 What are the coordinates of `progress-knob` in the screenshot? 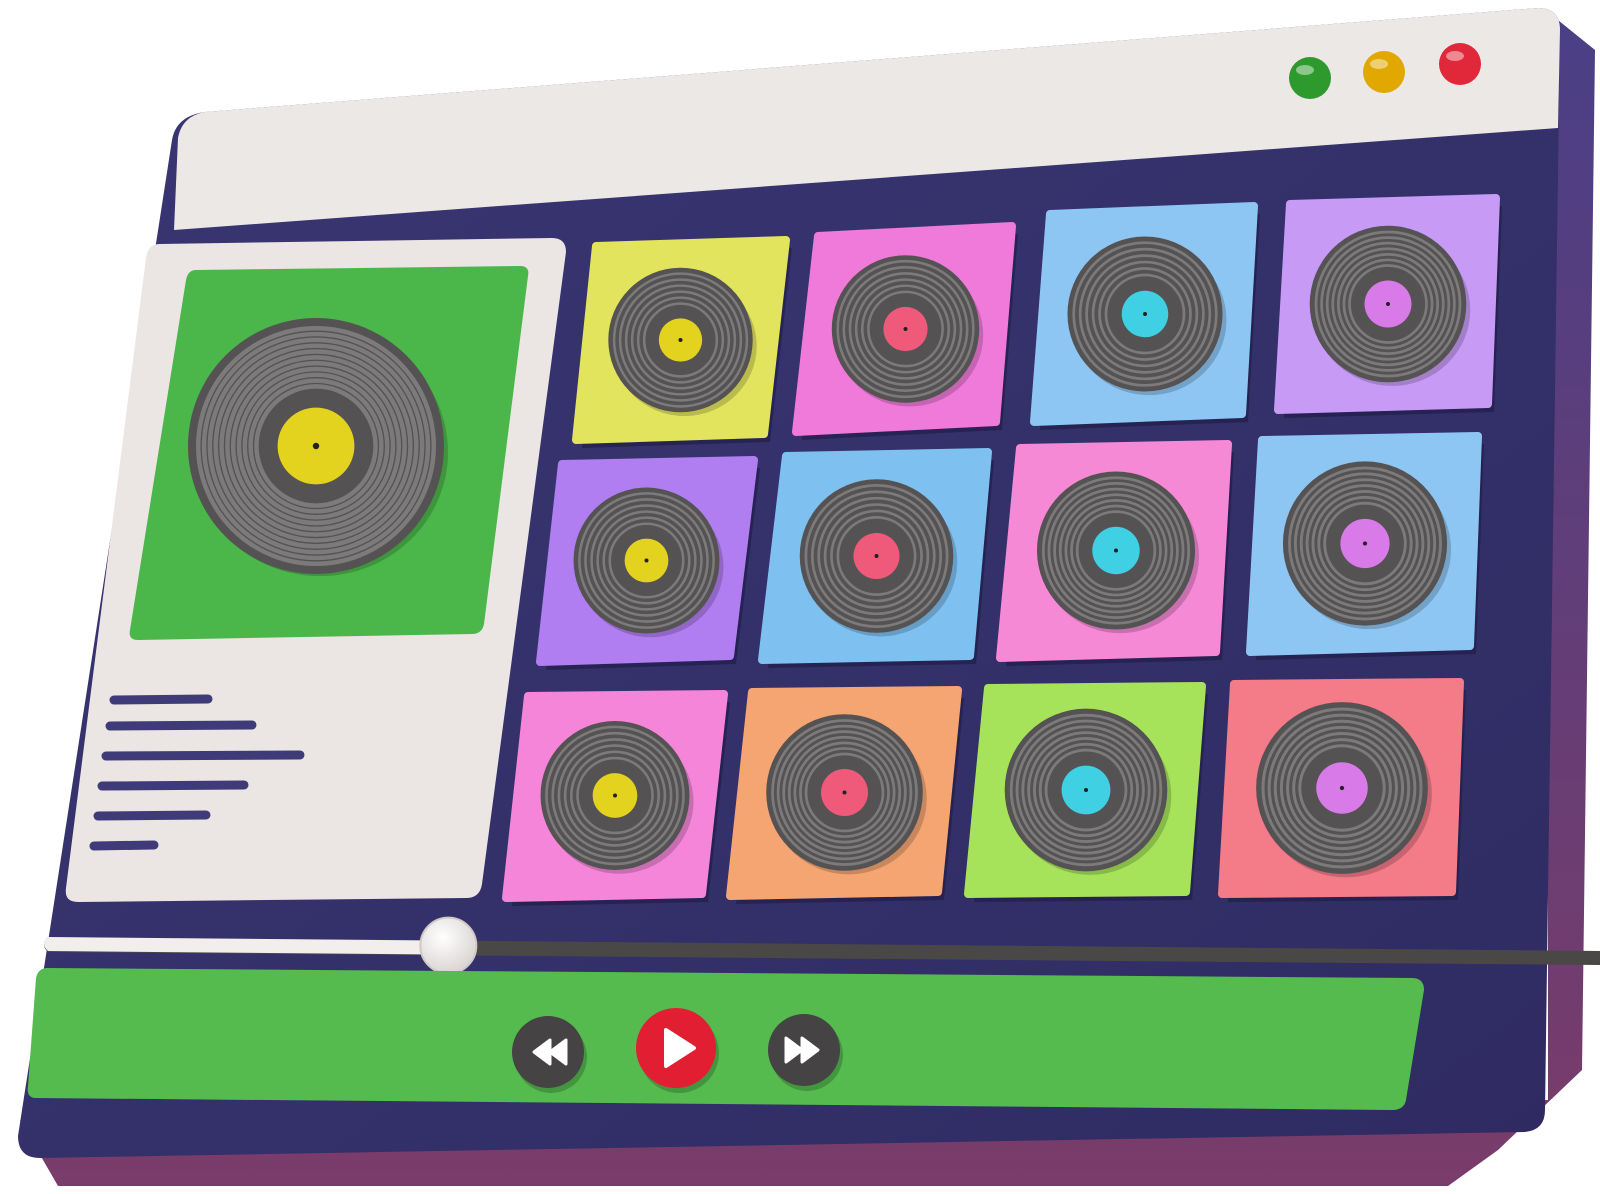 It's located at (448, 945).